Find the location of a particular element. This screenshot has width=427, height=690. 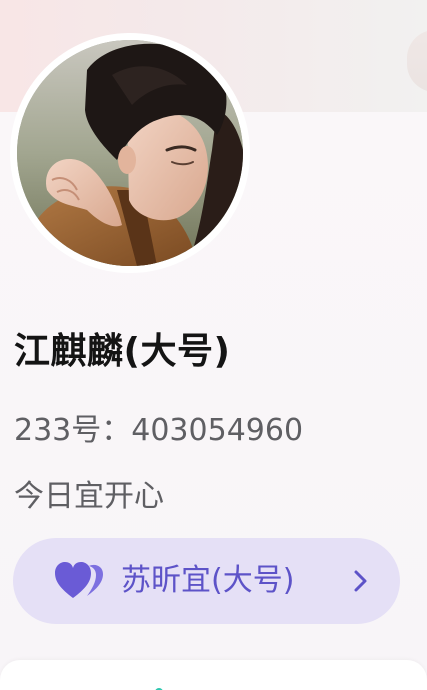

relation-pill-button: 苏昕宜(大号) is located at coordinates (206, 581).